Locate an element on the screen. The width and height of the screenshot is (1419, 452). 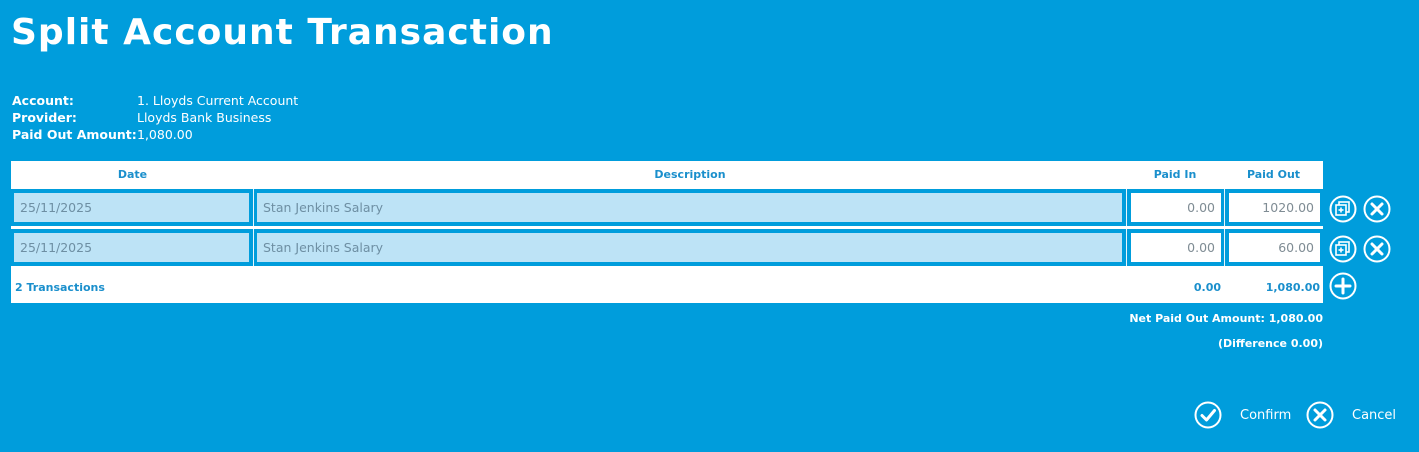
cancel-label: Cancel is located at coordinates (1374, 415).